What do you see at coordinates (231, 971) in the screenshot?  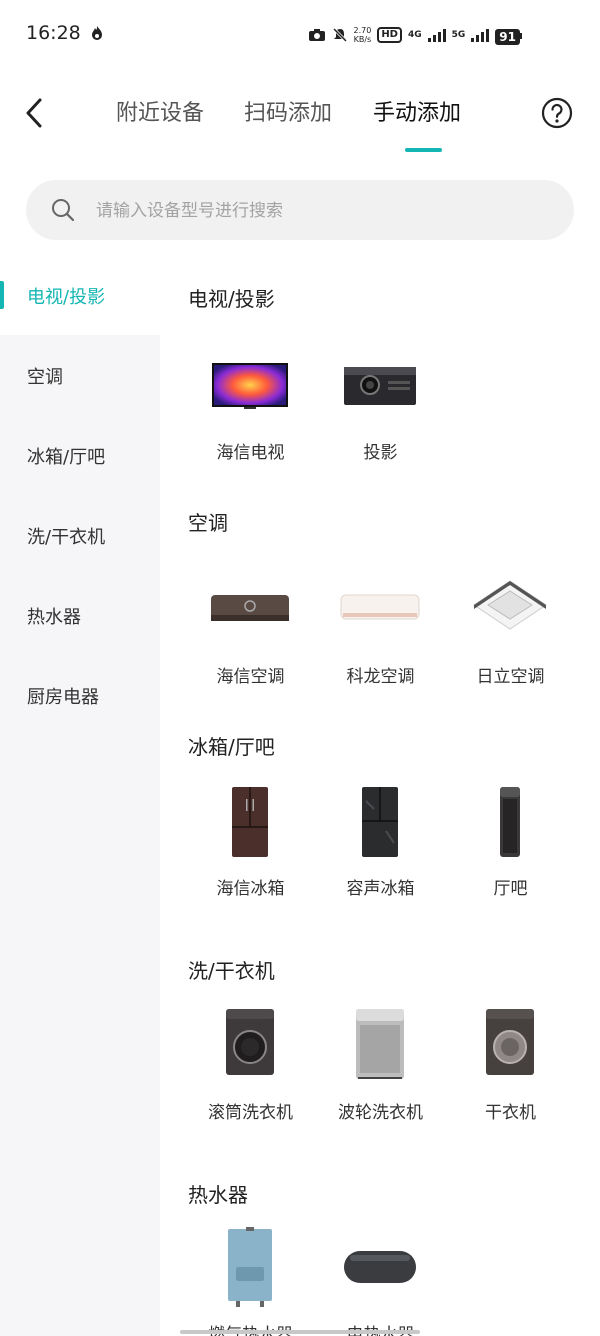 I see `section-title: 洗/干衣机` at bounding box center [231, 971].